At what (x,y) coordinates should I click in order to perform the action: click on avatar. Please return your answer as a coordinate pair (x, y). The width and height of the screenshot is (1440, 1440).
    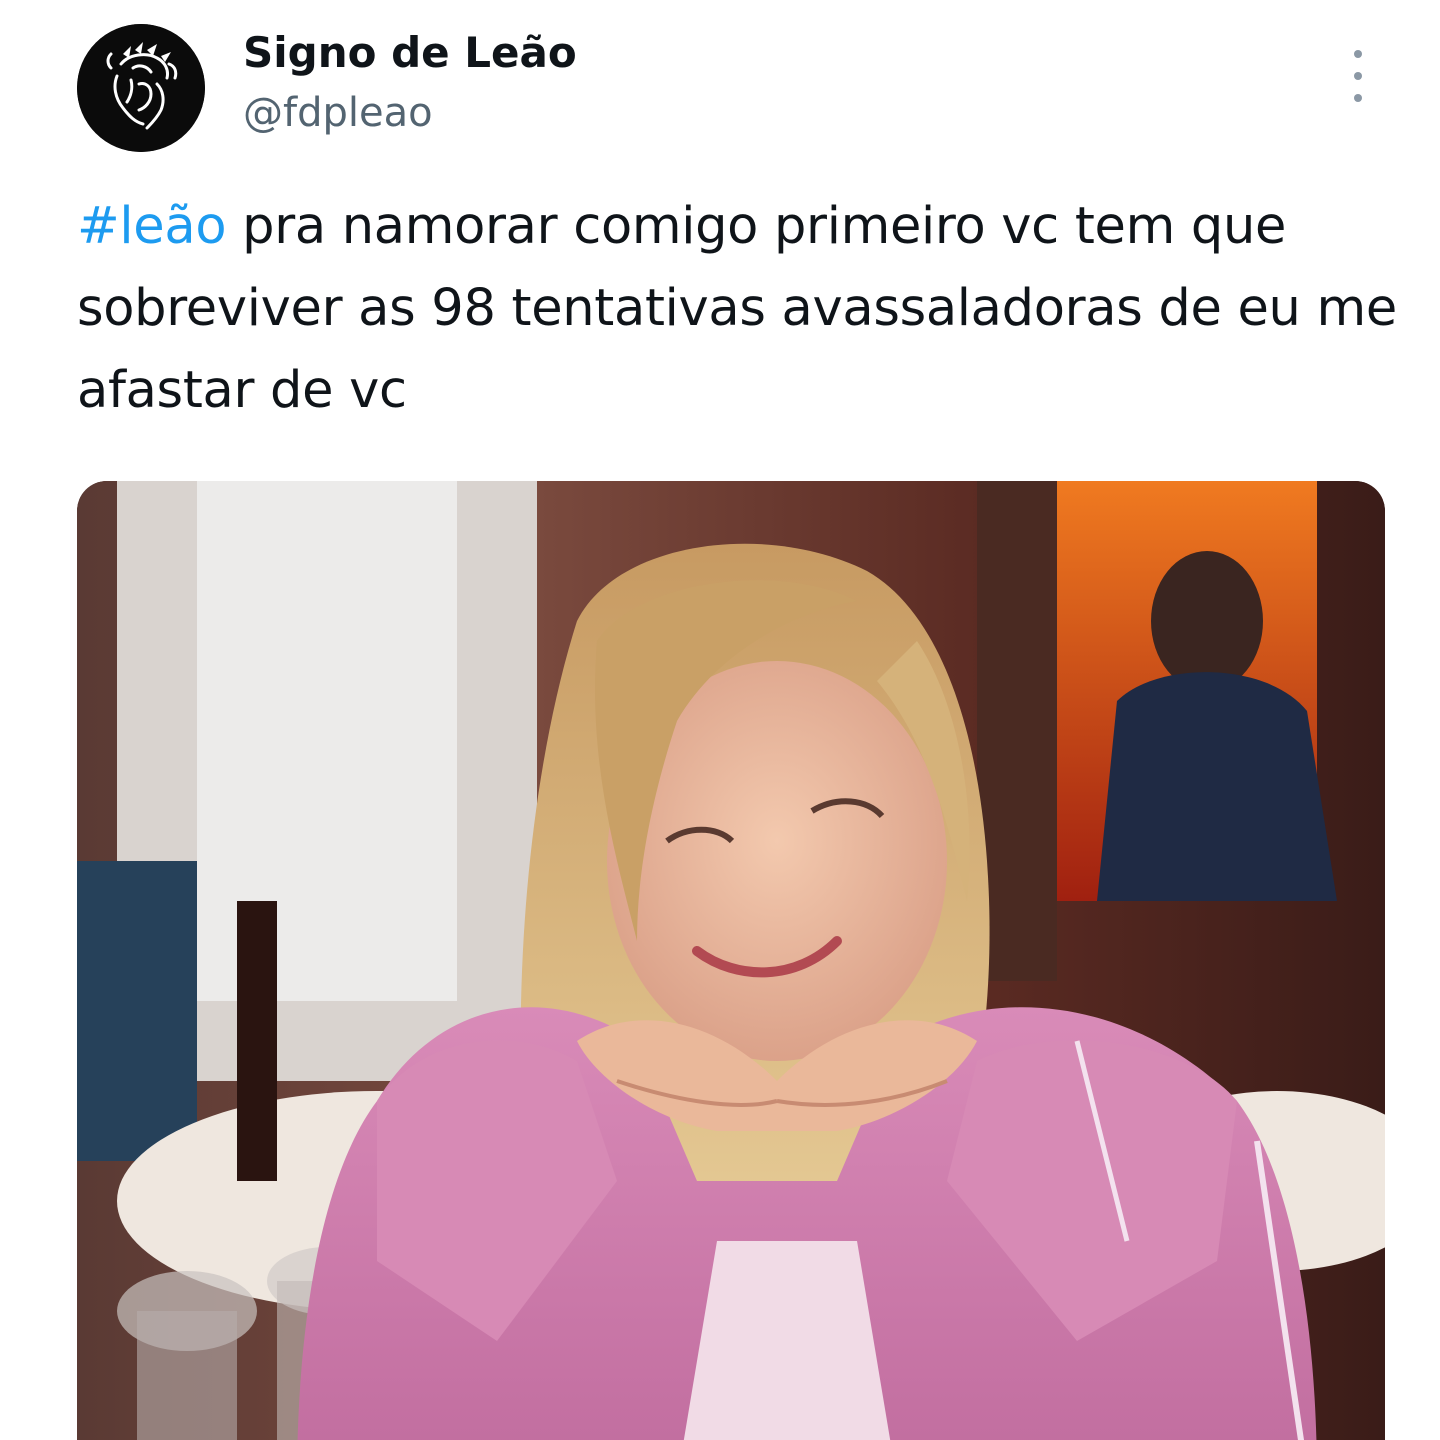
    Looking at the image, I should click on (141, 88).